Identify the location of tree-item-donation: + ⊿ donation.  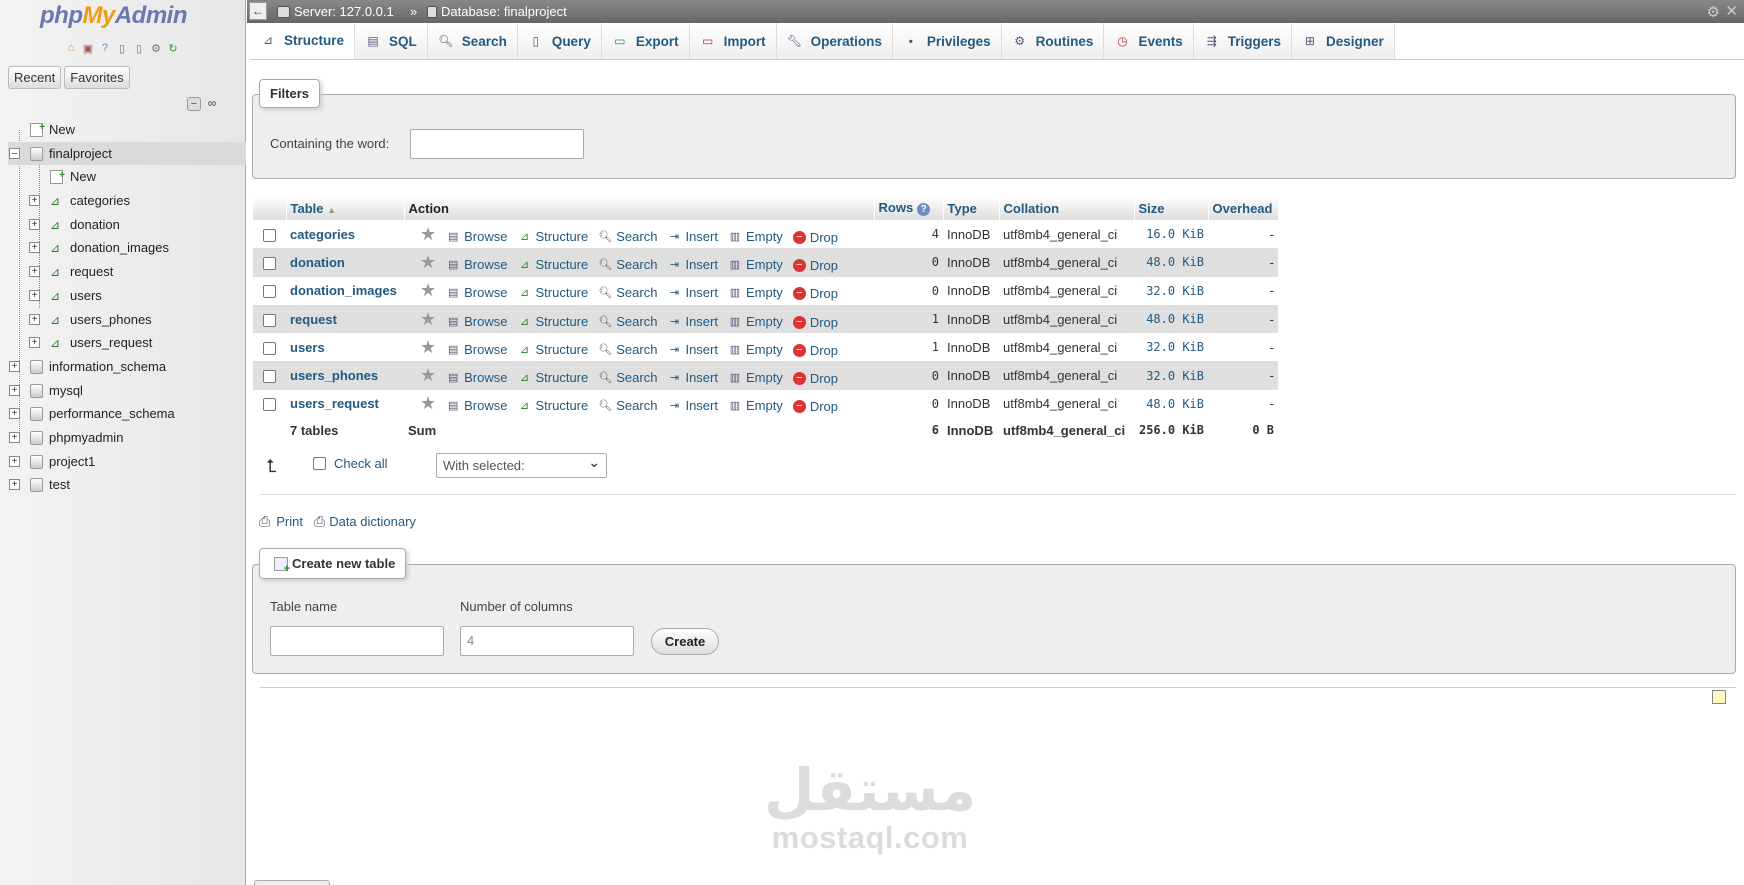
(127, 225).